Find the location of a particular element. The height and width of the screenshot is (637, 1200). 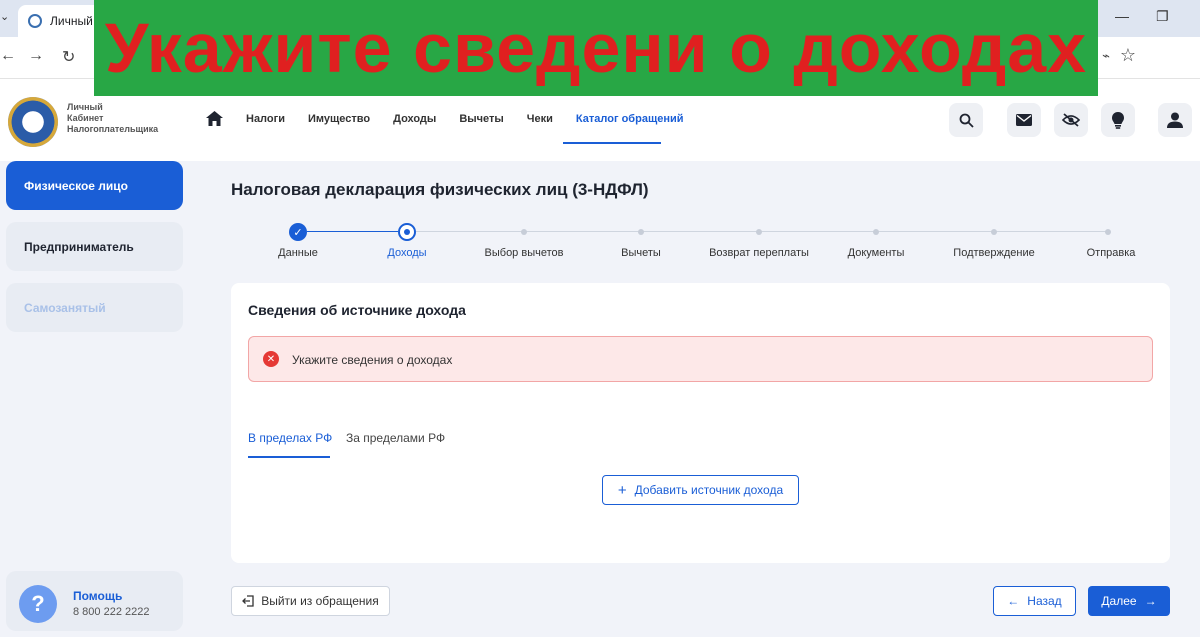

user-icon is located at coordinates (1175, 120).